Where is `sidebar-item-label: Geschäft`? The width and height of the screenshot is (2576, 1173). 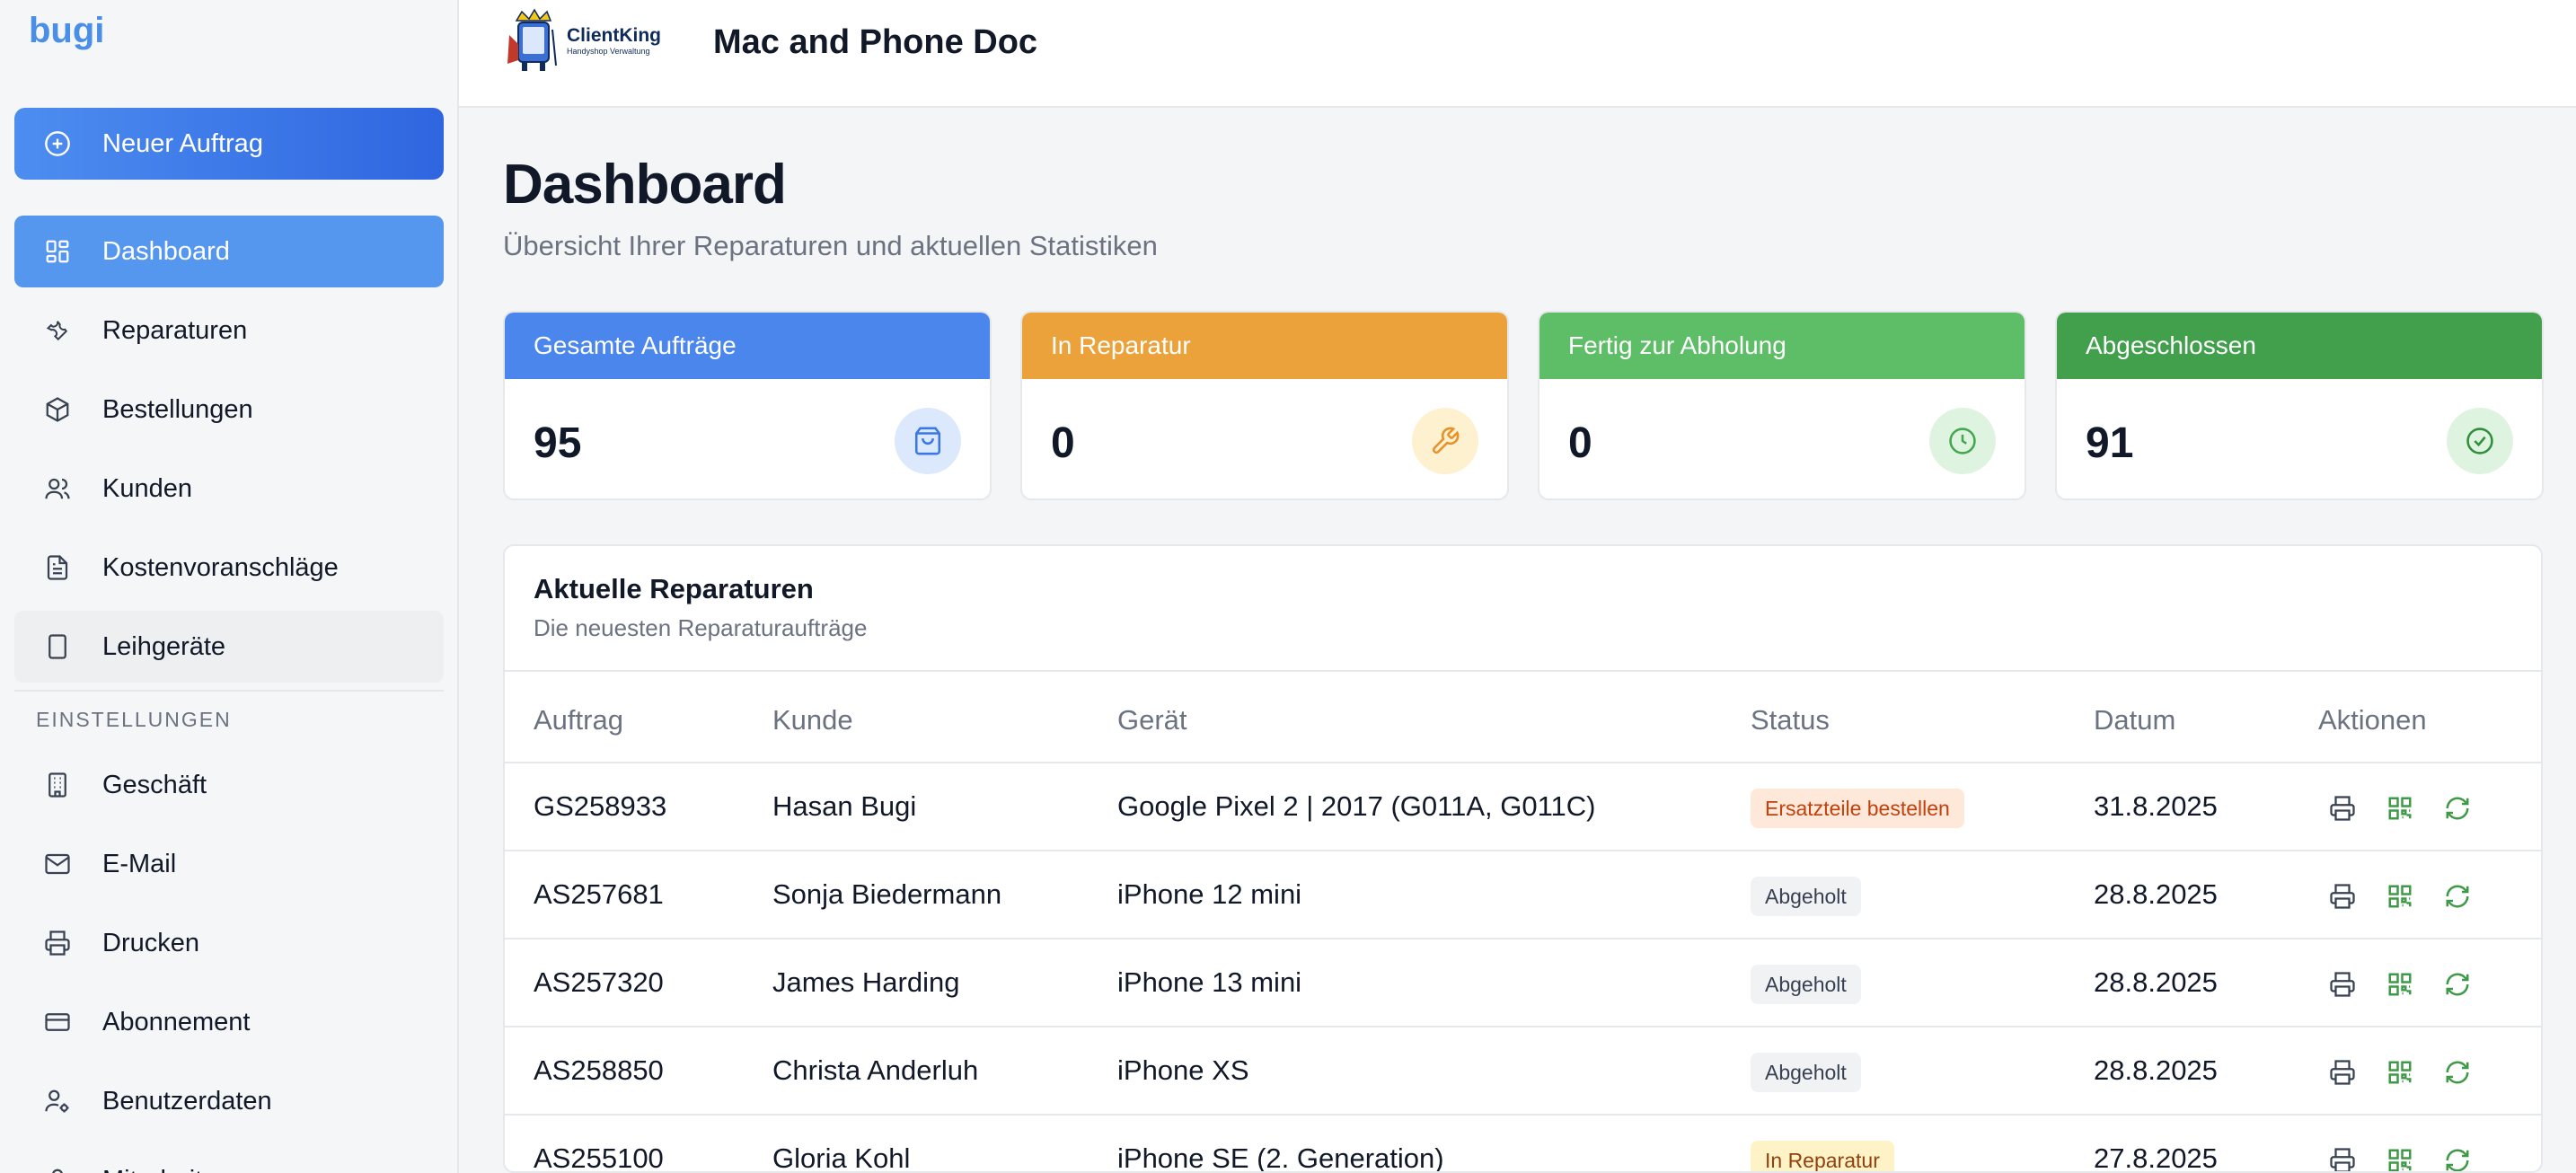
sidebar-item-label: Geschäft is located at coordinates (154, 784).